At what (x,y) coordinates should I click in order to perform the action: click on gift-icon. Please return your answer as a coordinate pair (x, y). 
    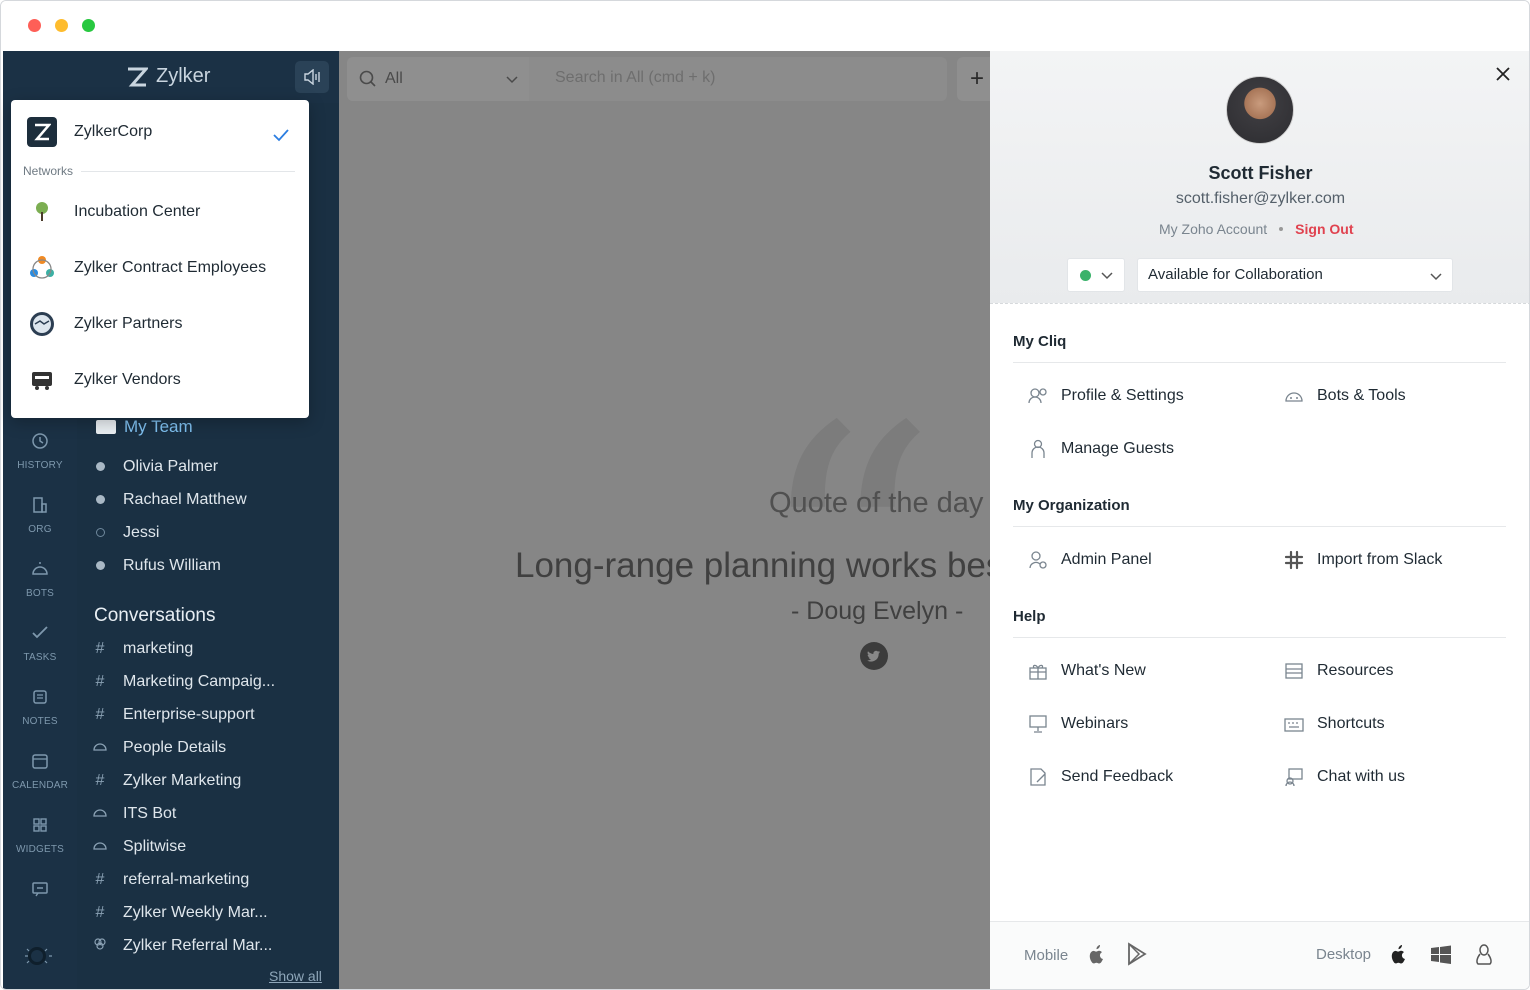
    Looking at the image, I should click on (1038, 672).